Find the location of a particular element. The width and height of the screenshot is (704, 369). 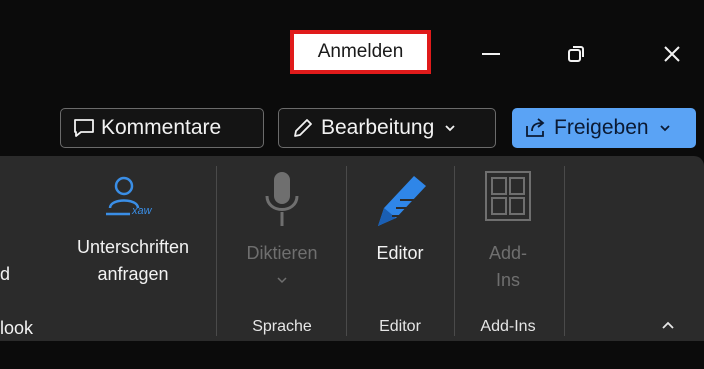

request-signatures-label: Unterschriften anfragen is located at coordinates (133, 260).